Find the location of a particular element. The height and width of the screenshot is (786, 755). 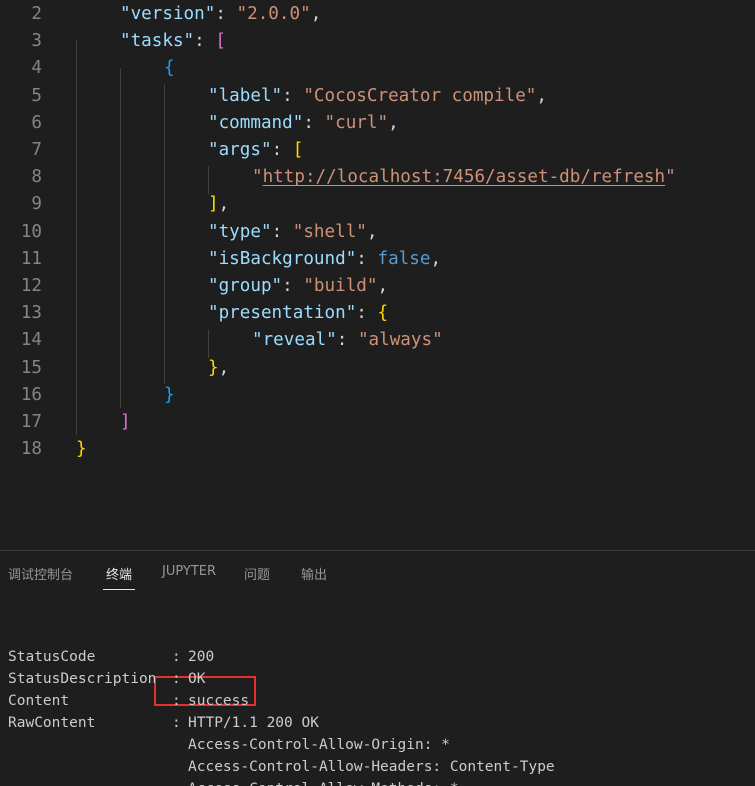

code-content: ], is located at coordinates (218, 204).